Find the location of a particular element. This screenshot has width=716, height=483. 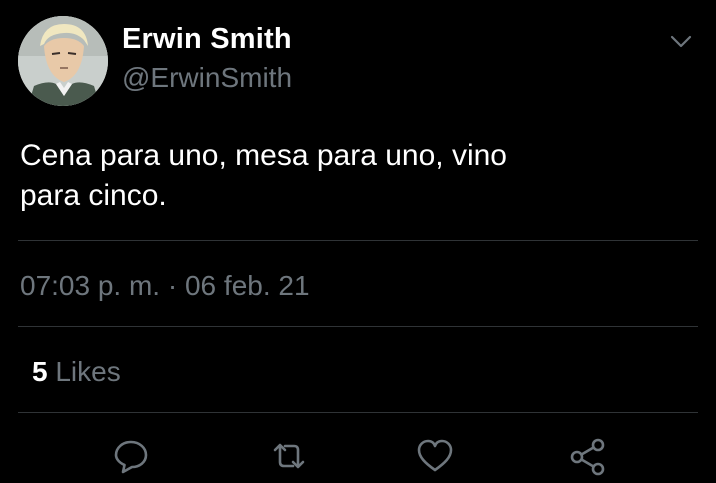

likes-stat: 5 Likes is located at coordinates (76, 372).